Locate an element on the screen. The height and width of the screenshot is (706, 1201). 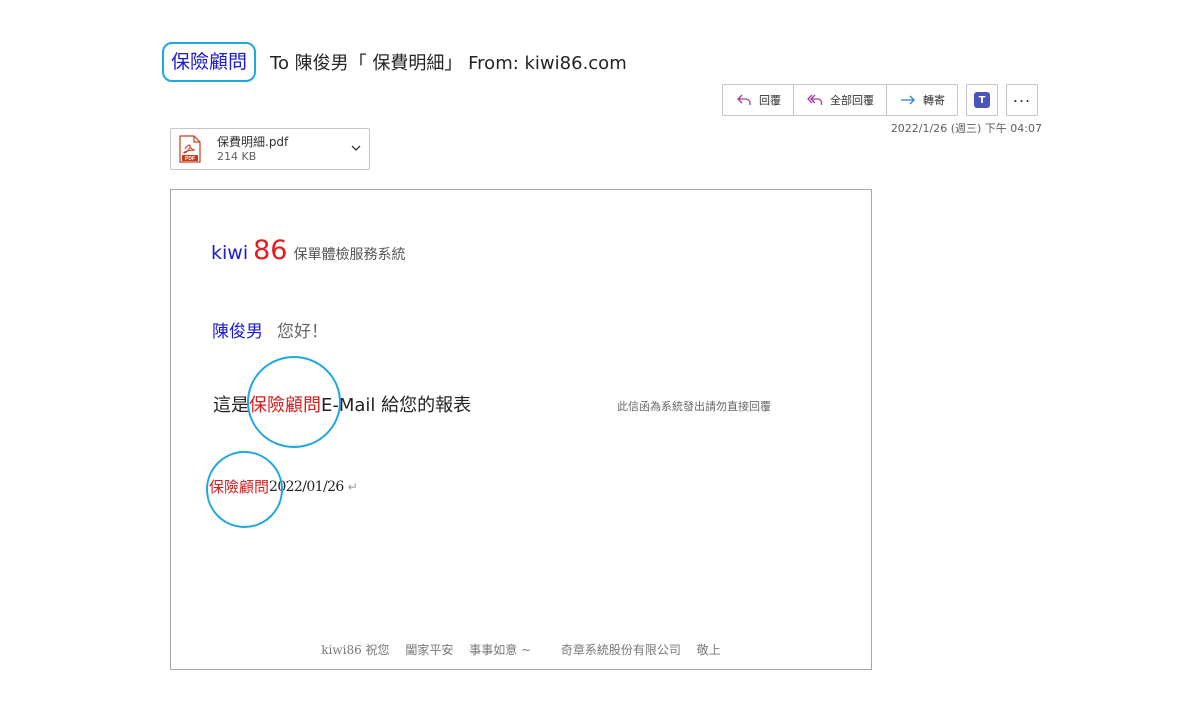
subject-text: To 陳俊男「 保費明細」 From: kiwi86.com is located at coordinates (448, 63).